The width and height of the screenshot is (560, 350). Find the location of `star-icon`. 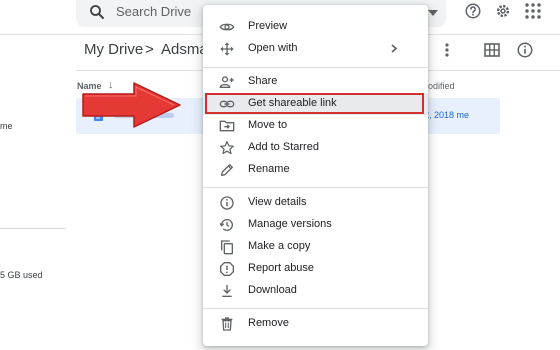

star-icon is located at coordinates (227, 148).